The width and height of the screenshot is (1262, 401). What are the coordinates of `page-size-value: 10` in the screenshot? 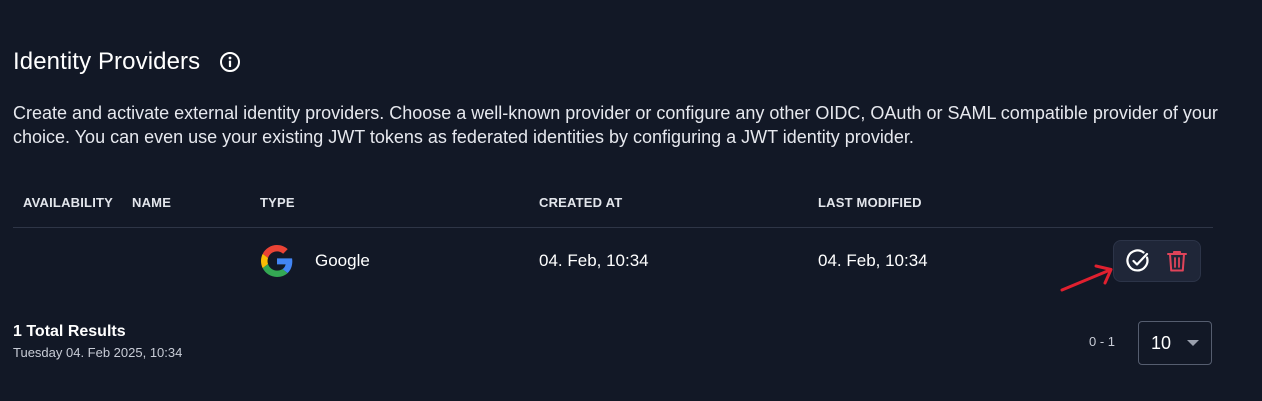 It's located at (1161, 342).